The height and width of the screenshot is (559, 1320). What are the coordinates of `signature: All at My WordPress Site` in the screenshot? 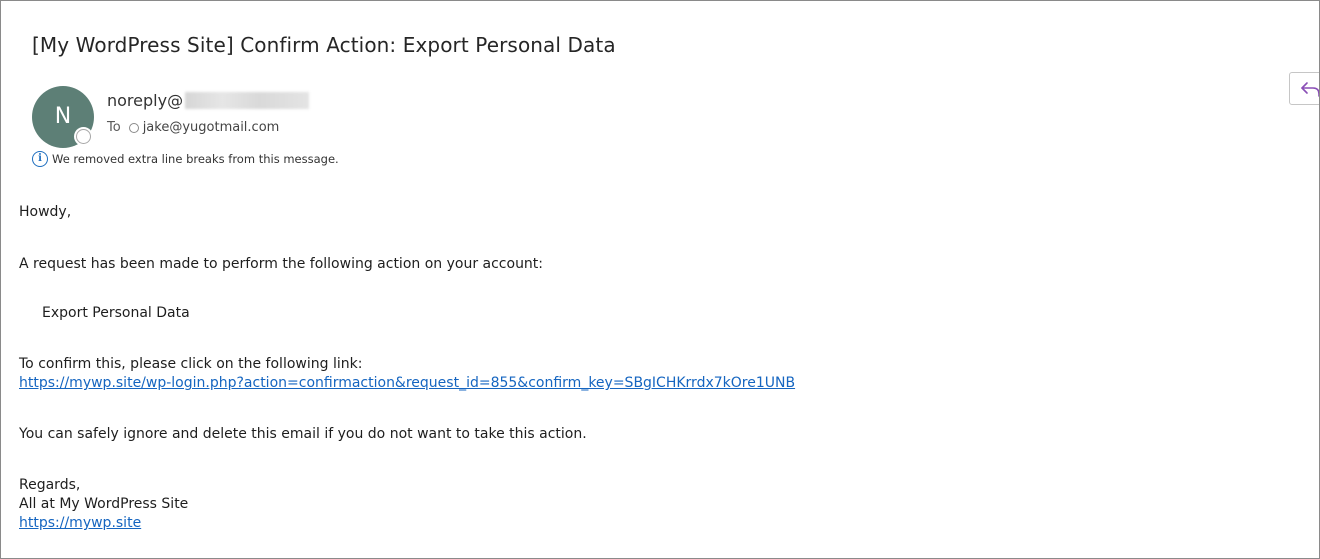 It's located at (104, 504).